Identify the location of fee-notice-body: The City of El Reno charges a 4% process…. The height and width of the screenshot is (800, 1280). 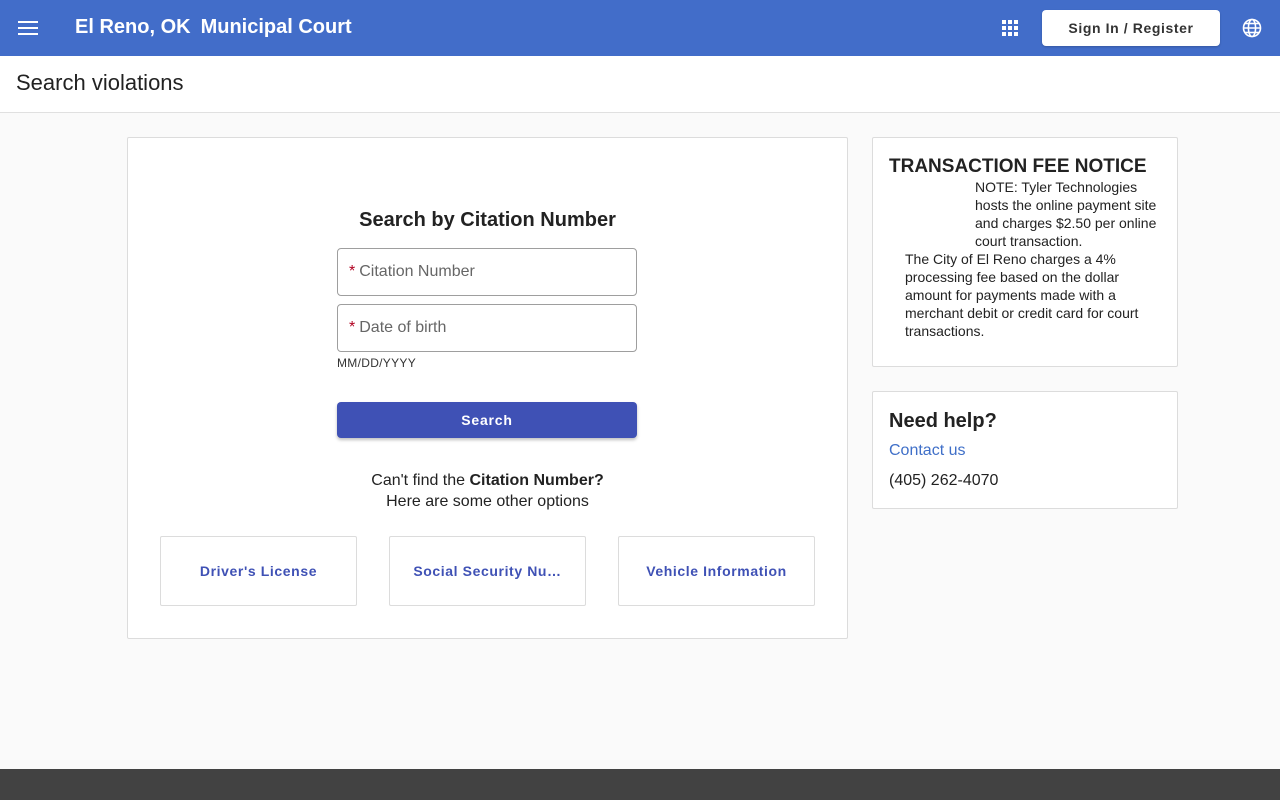
(1022, 295).